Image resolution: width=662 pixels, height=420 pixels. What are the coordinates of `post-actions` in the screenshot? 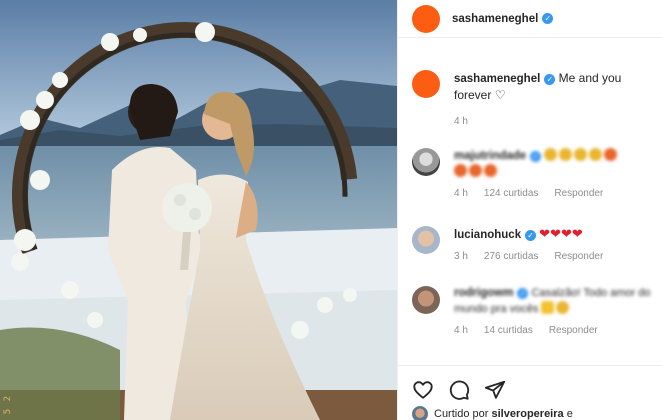 It's located at (459, 390).